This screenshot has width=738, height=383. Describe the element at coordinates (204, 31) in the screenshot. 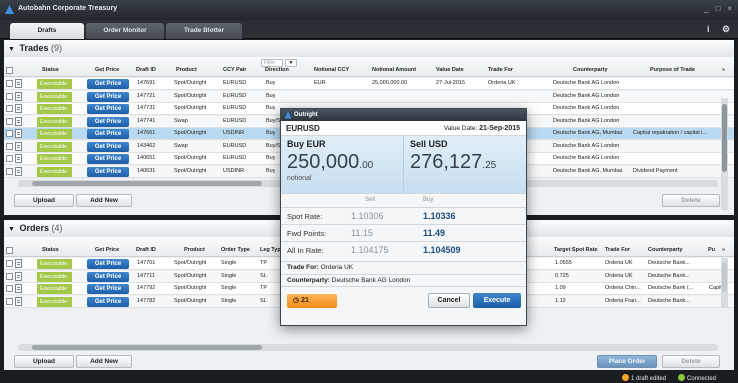

I see `tab-trade-blotter: Trade Blotter` at that location.